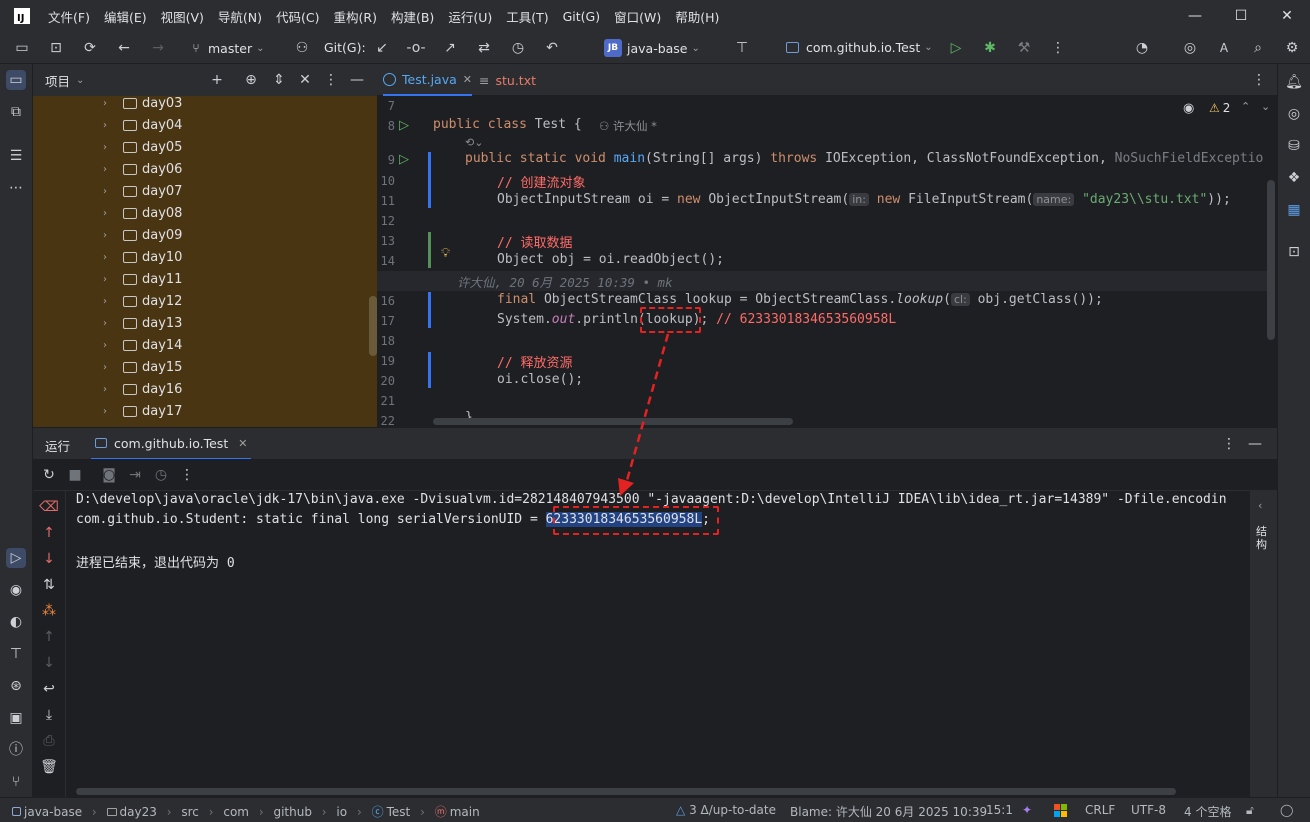 The image size is (1310, 822). What do you see at coordinates (205, 257) in the screenshot?
I see `tree-folder: › day10` at bounding box center [205, 257].